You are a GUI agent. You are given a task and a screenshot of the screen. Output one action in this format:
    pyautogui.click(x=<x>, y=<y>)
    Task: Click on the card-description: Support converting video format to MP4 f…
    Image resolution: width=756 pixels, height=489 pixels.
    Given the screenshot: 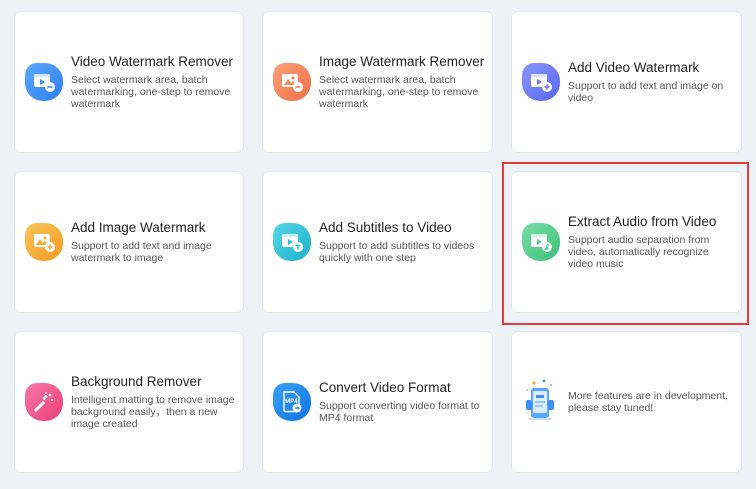 What is the action you would take?
    pyautogui.click(x=399, y=412)
    